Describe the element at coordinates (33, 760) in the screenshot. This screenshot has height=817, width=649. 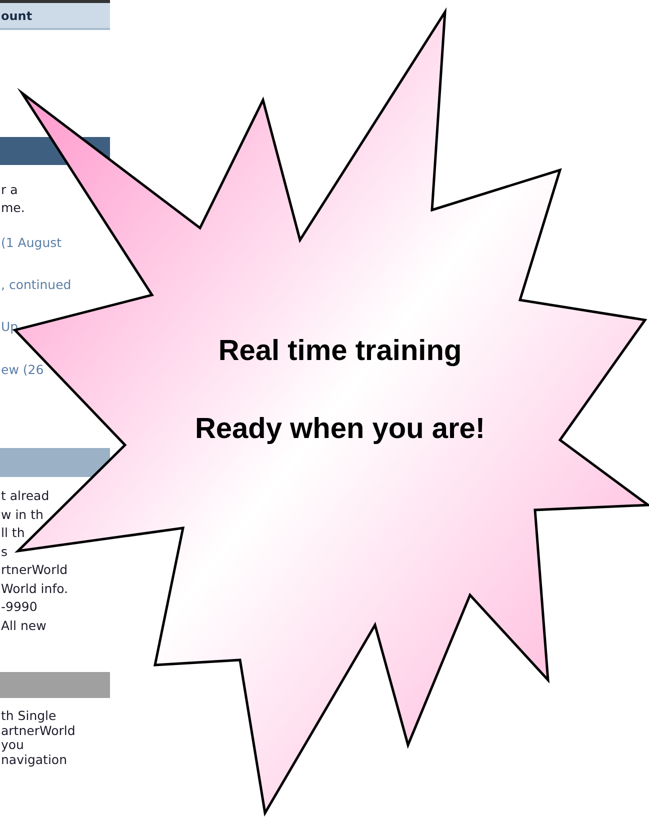
I see `body-text: navigation` at that location.